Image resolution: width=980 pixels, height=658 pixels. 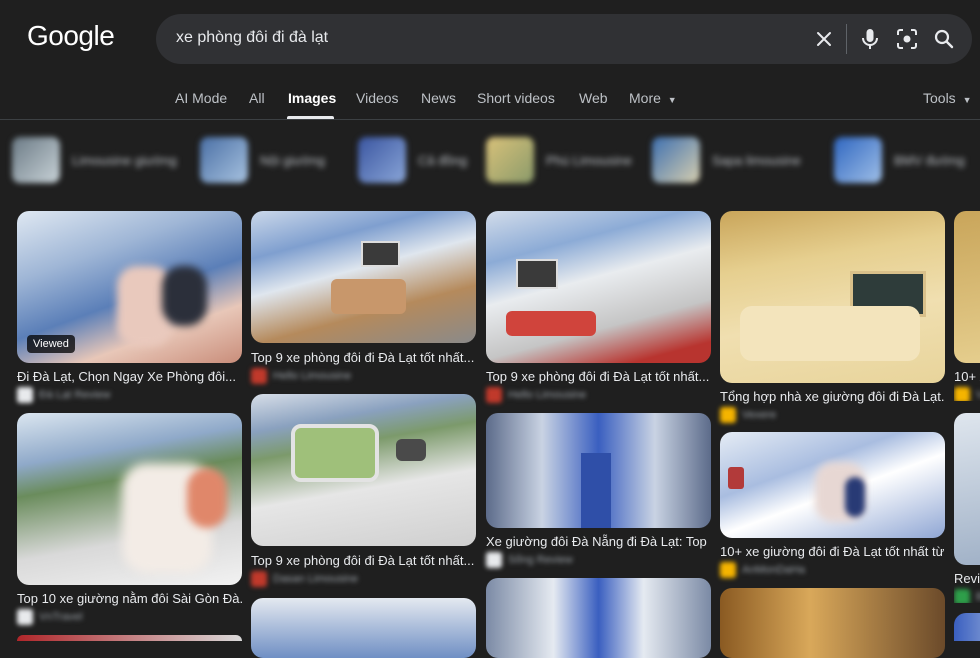 What do you see at coordinates (262, 160) in the screenshot?
I see `related-chip: Nội giường` at bounding box center [262, 160].